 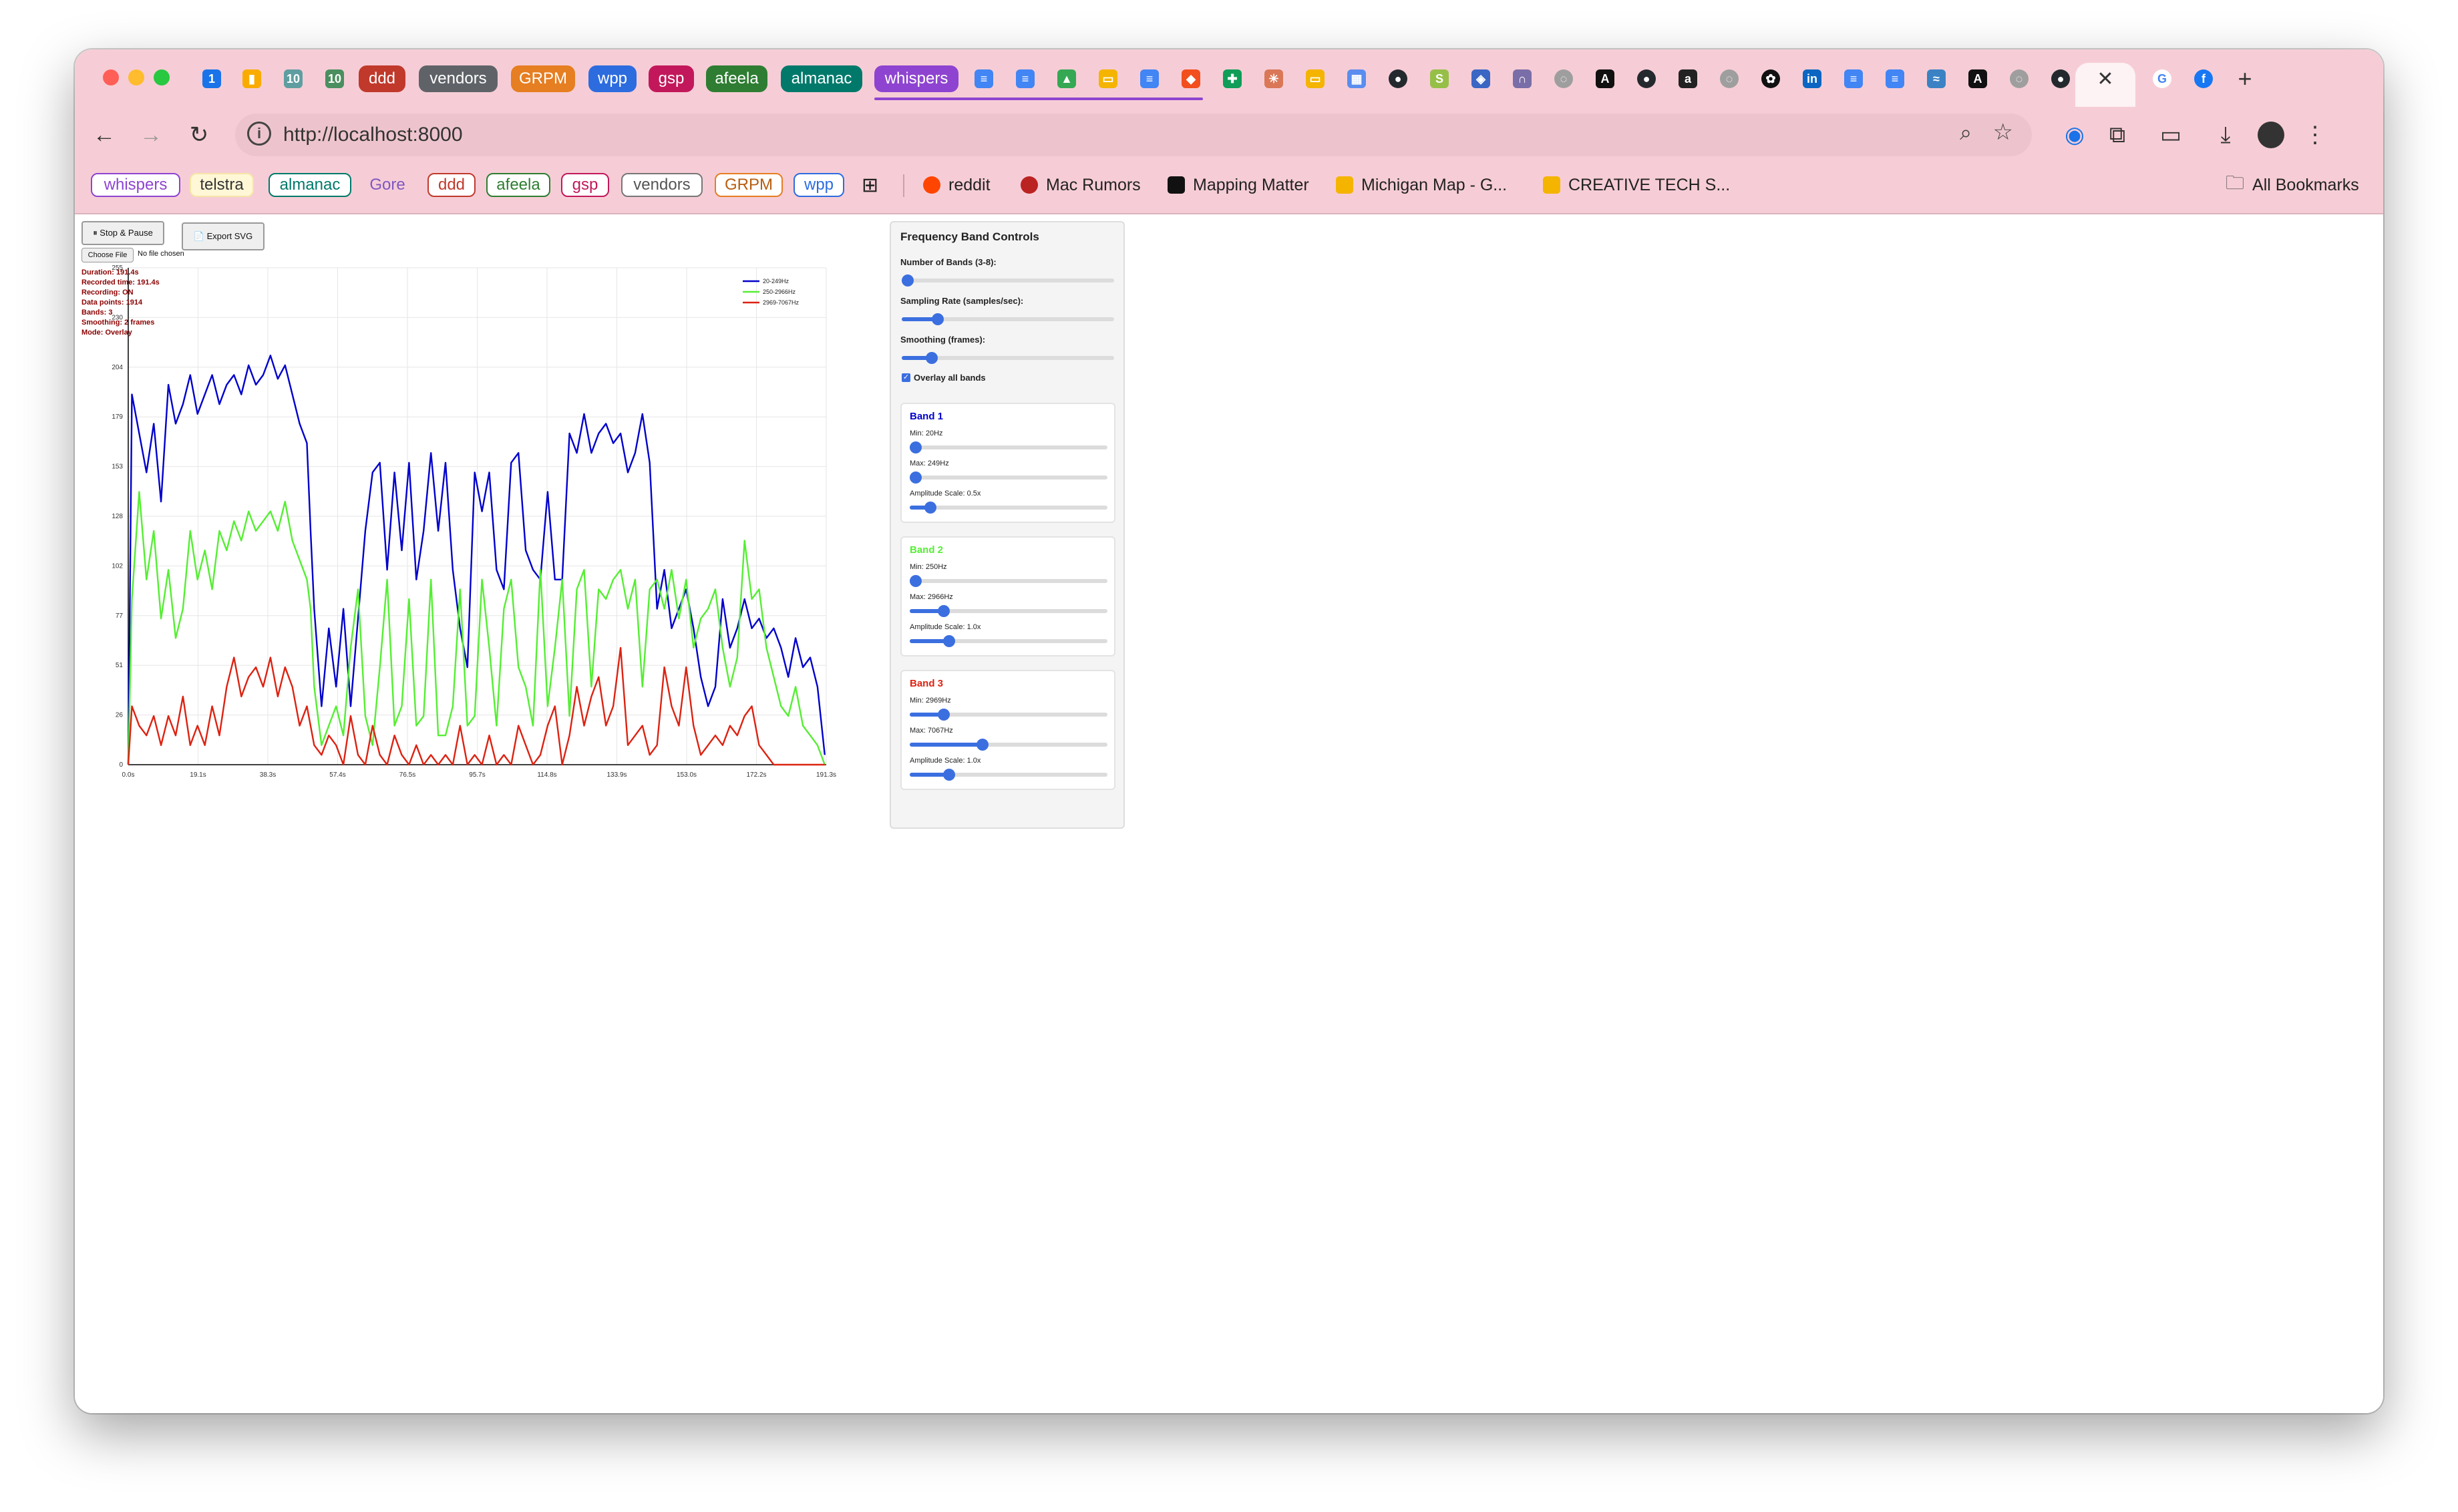 I want to click on tab-docs-5: ≡, so click(x=1895, y=79).